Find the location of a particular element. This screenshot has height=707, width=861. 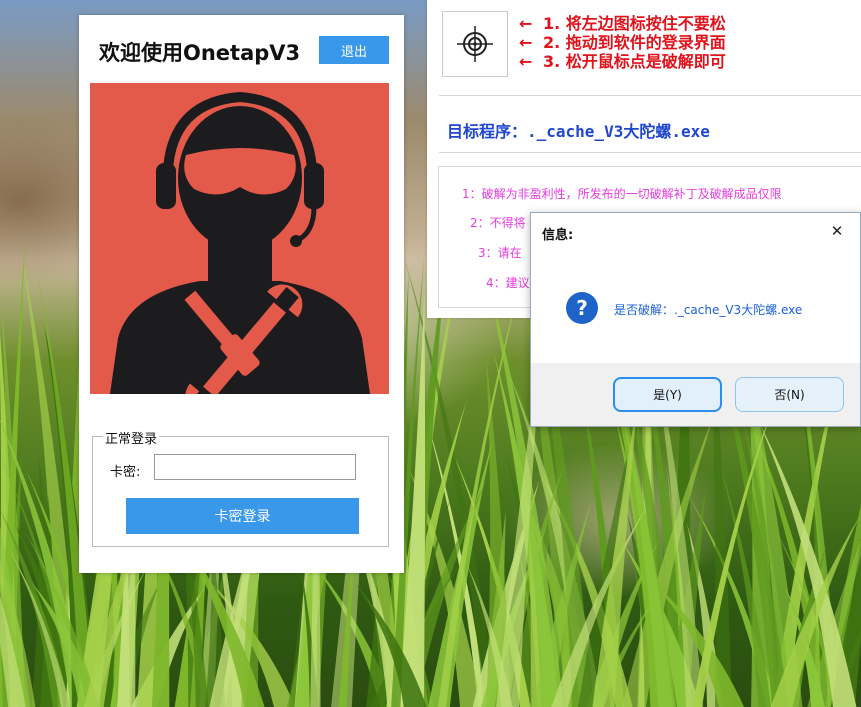

yes-button: 是(Y) is located at coordinates (667, 394).